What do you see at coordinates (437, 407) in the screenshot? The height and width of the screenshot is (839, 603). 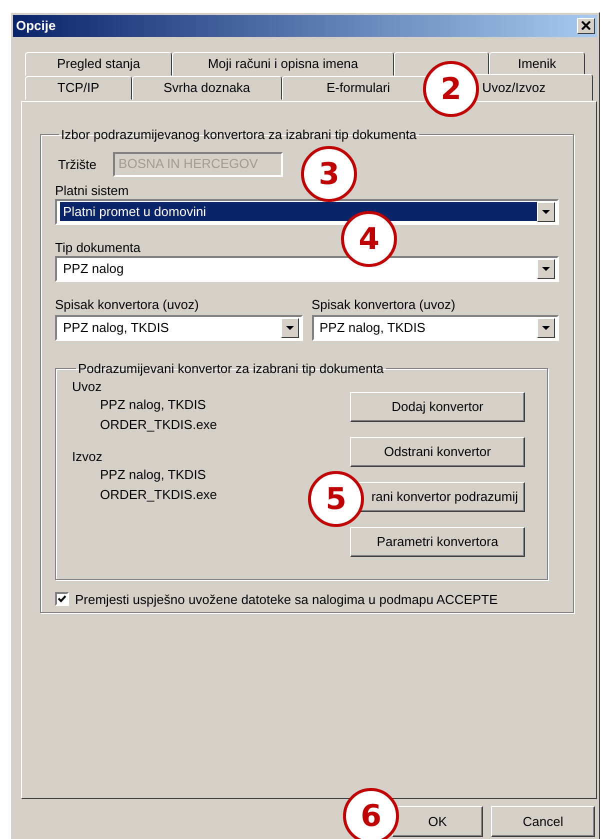 I see `converter-button: Dodaj konvertor` at bounding box center [437, 407].